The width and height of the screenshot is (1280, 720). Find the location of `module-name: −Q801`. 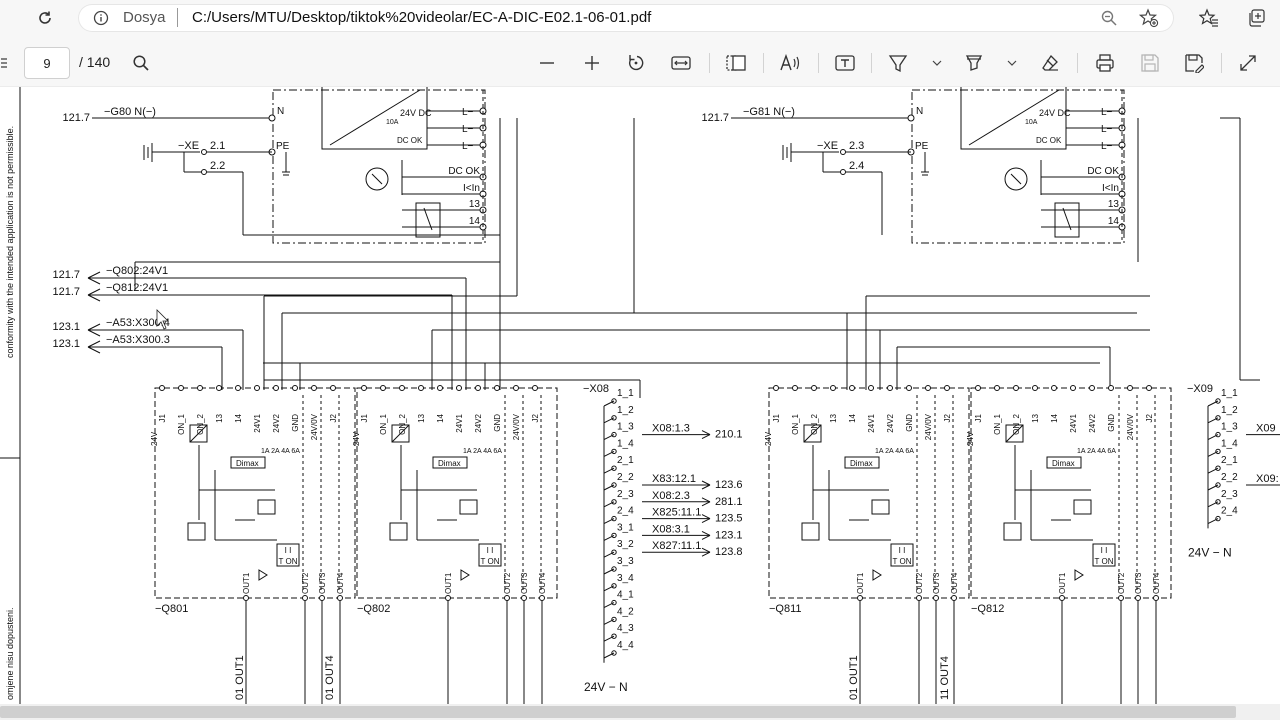

module-name: −Q801 is located at coordinates (171, 609).